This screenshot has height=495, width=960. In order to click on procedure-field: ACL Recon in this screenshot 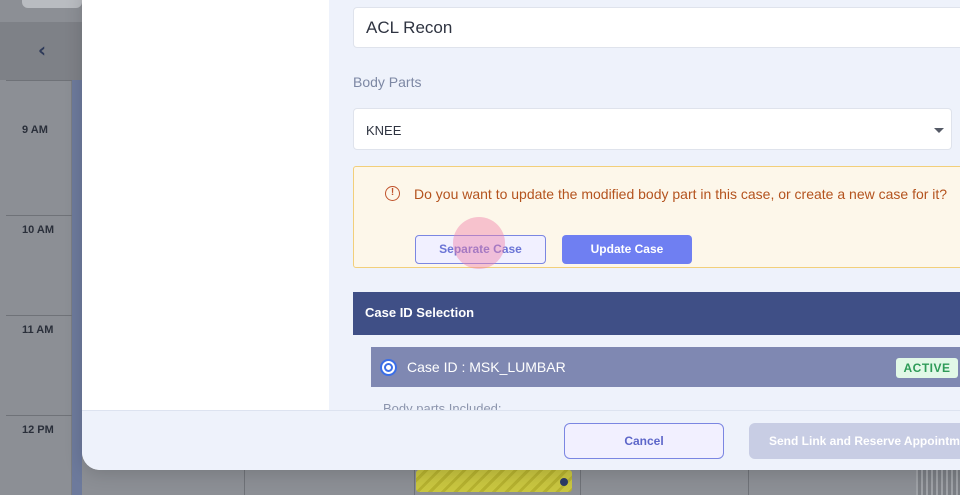, I will do `click(656, 27)`.